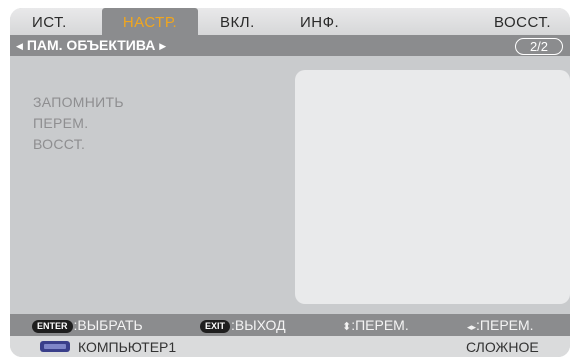 This screenshot has height=361, width=580. I want to click on help-enter: ENTER:ВЫБРАТЬ, so click(87, 325).